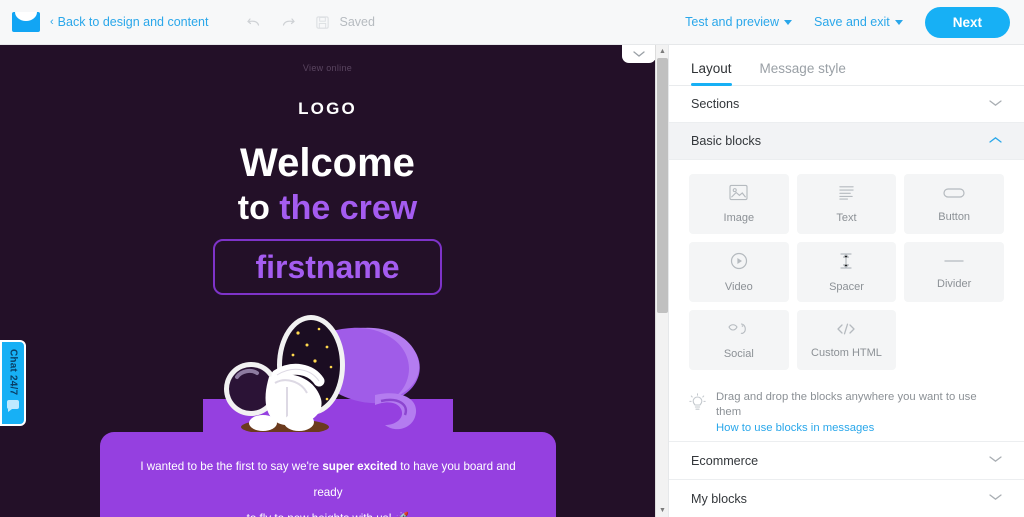  Describe the element at coordinates (739, 263) in the screenshot. I see `play-circle-icon` at that location.